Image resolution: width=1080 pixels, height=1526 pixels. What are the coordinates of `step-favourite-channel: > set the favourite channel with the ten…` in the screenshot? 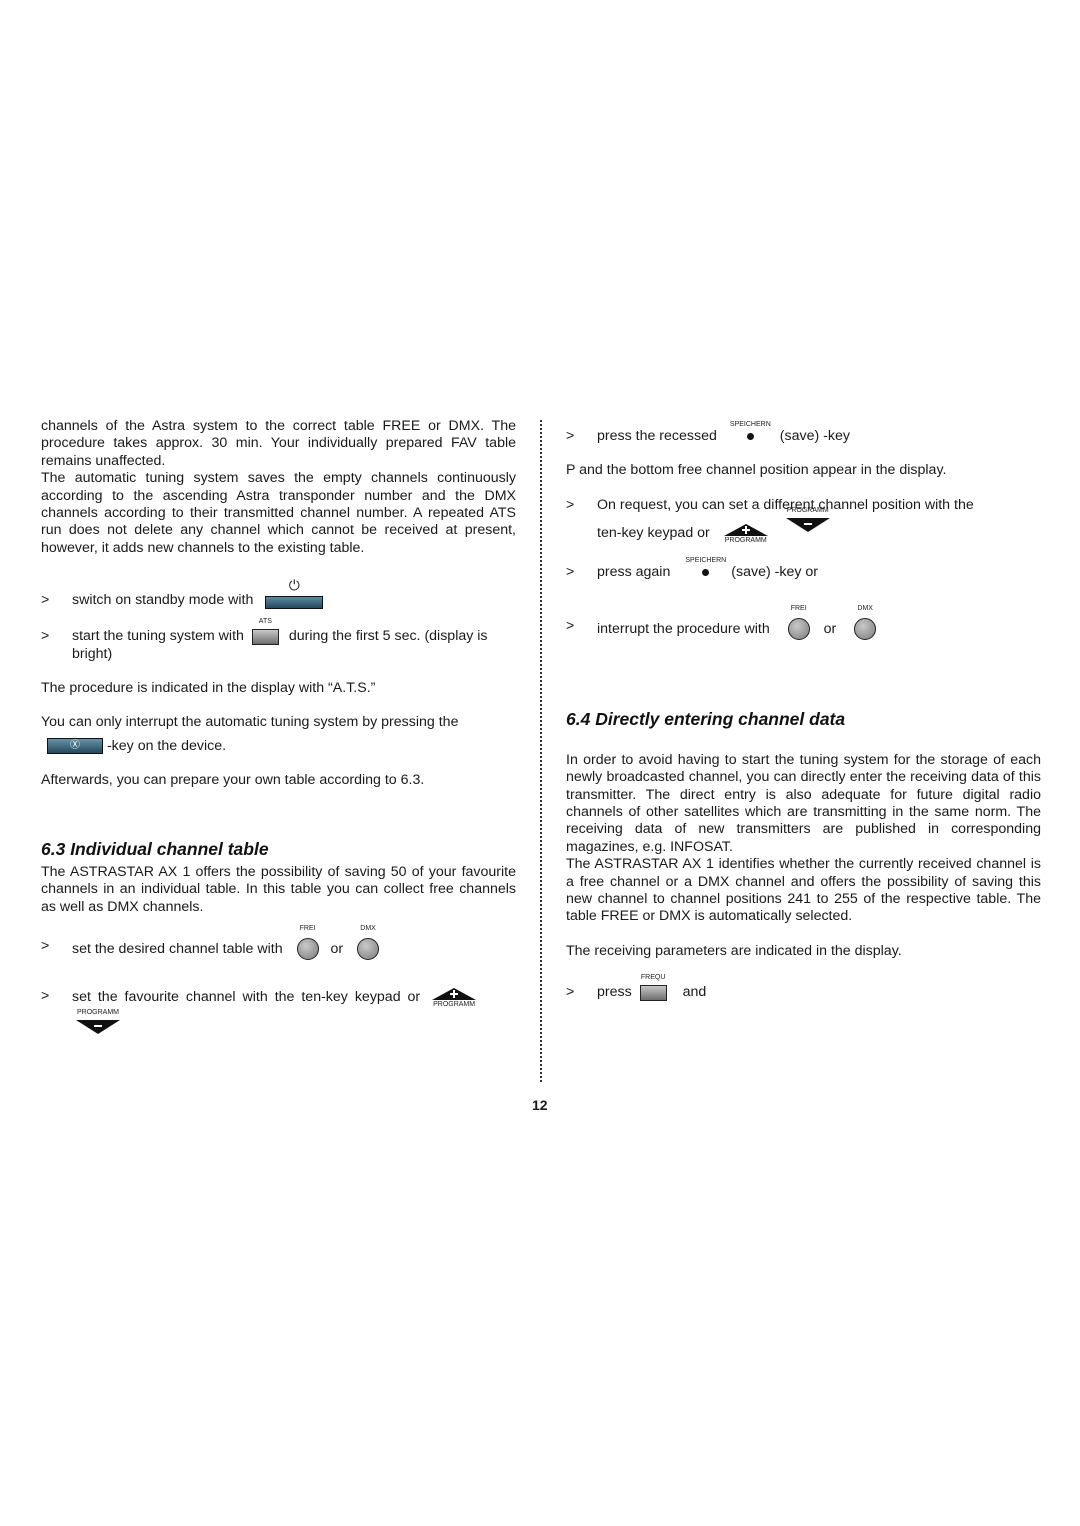 It's located at (278, 1011).